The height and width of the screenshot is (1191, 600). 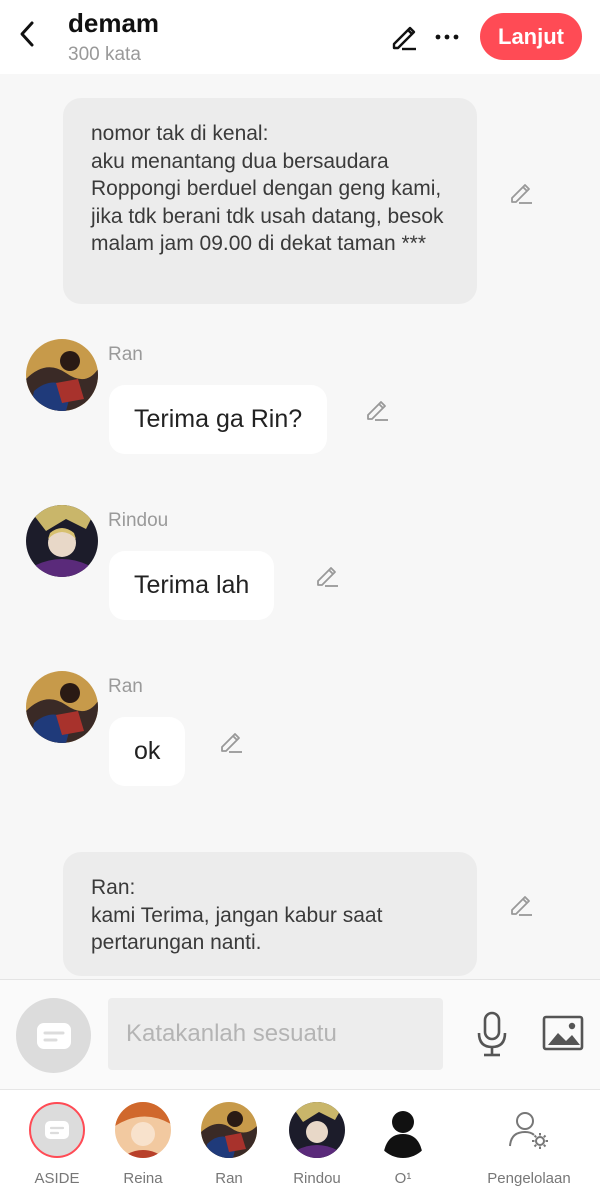 I want to click on story-title: demam, so click(x=114, y=23).